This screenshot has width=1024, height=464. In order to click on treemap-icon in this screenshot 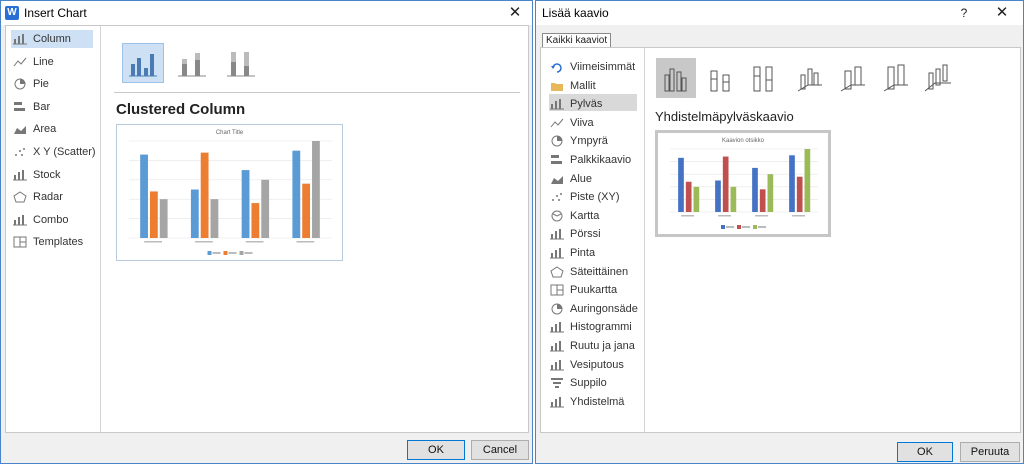, I will do `click(557, 290)`.